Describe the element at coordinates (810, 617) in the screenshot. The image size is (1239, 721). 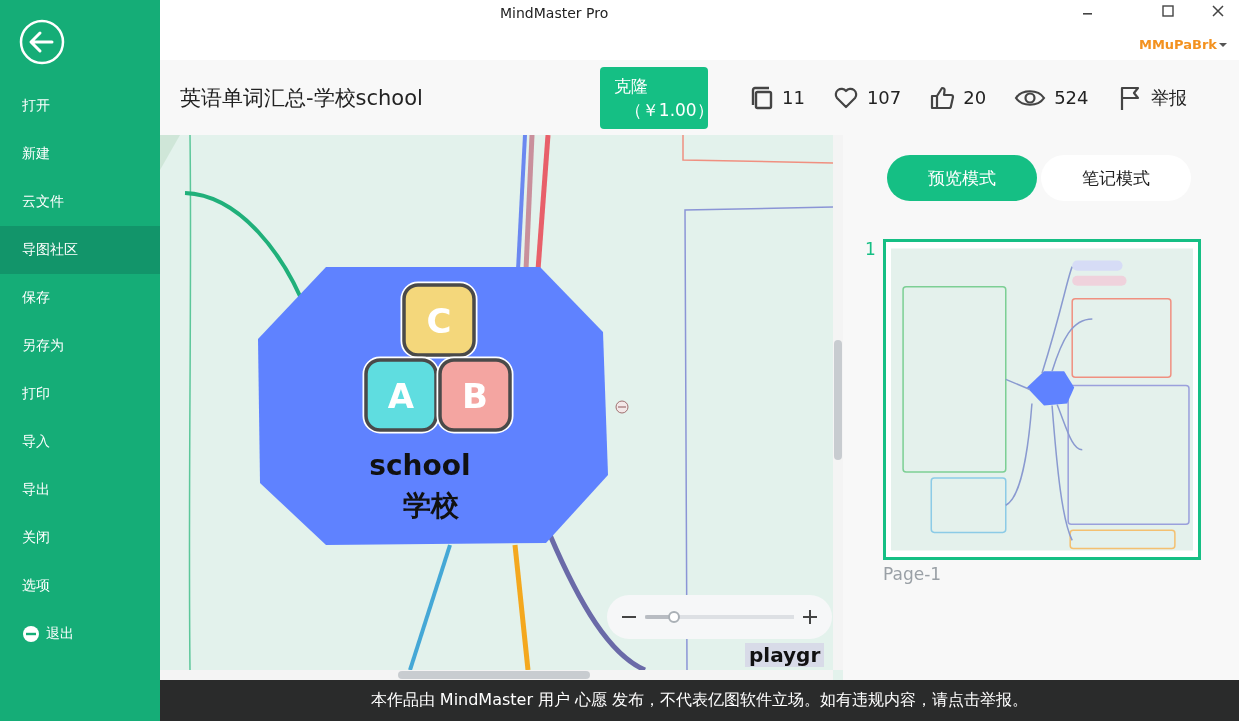
I see `zoom-in-icon` at that location.